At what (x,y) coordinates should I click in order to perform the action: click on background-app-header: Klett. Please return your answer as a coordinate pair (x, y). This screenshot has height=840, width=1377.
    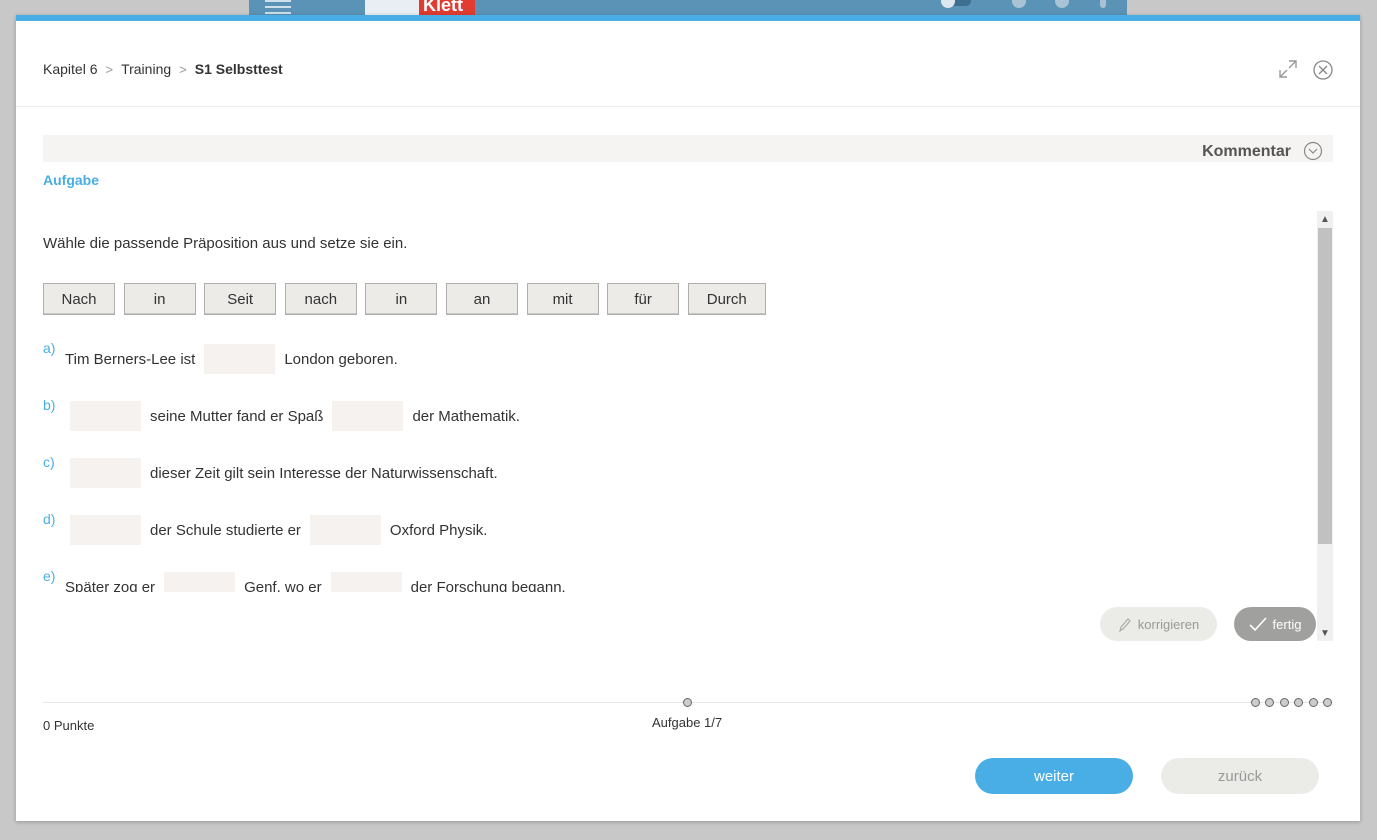
    Looking at the image, I should click on (688, 8).